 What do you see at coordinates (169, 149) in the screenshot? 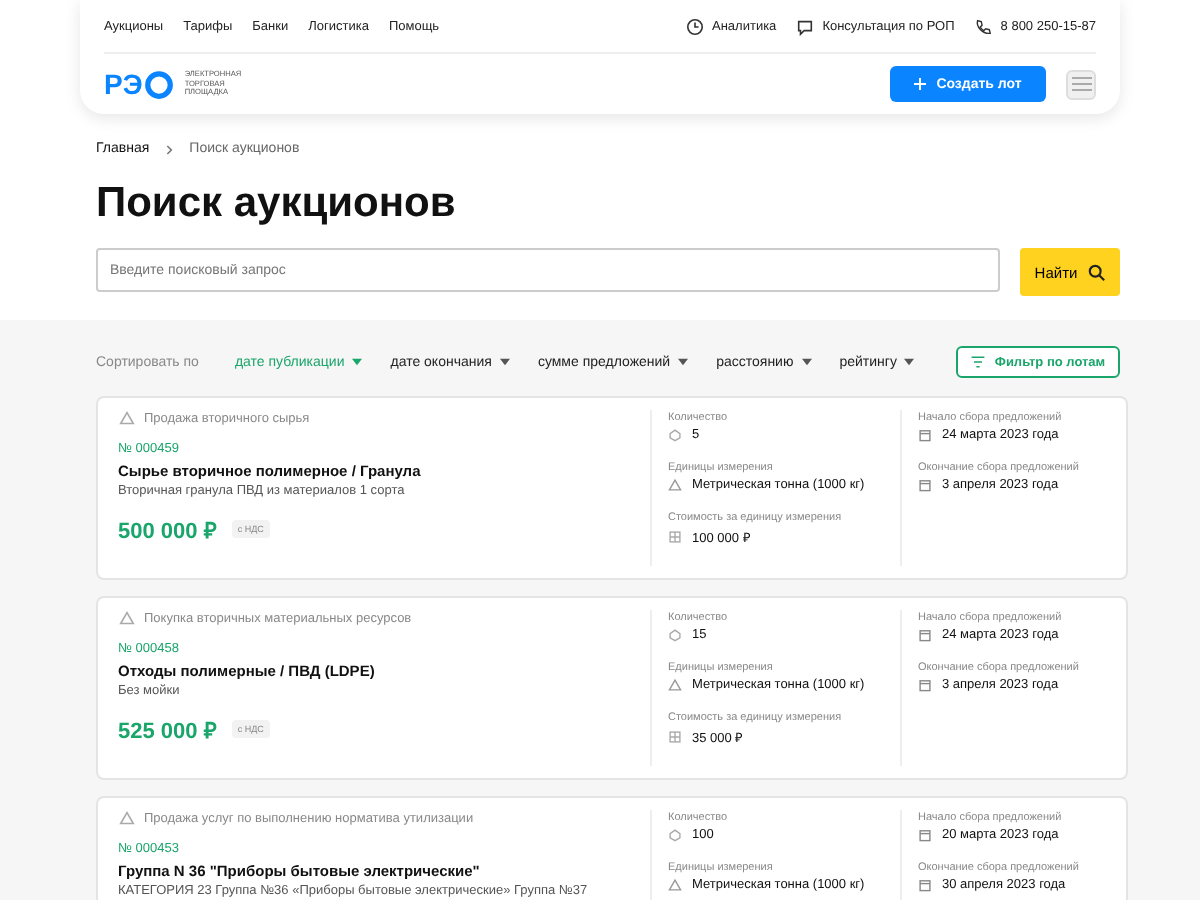
I see `chevron-icon` at bounding box center [169, 149].